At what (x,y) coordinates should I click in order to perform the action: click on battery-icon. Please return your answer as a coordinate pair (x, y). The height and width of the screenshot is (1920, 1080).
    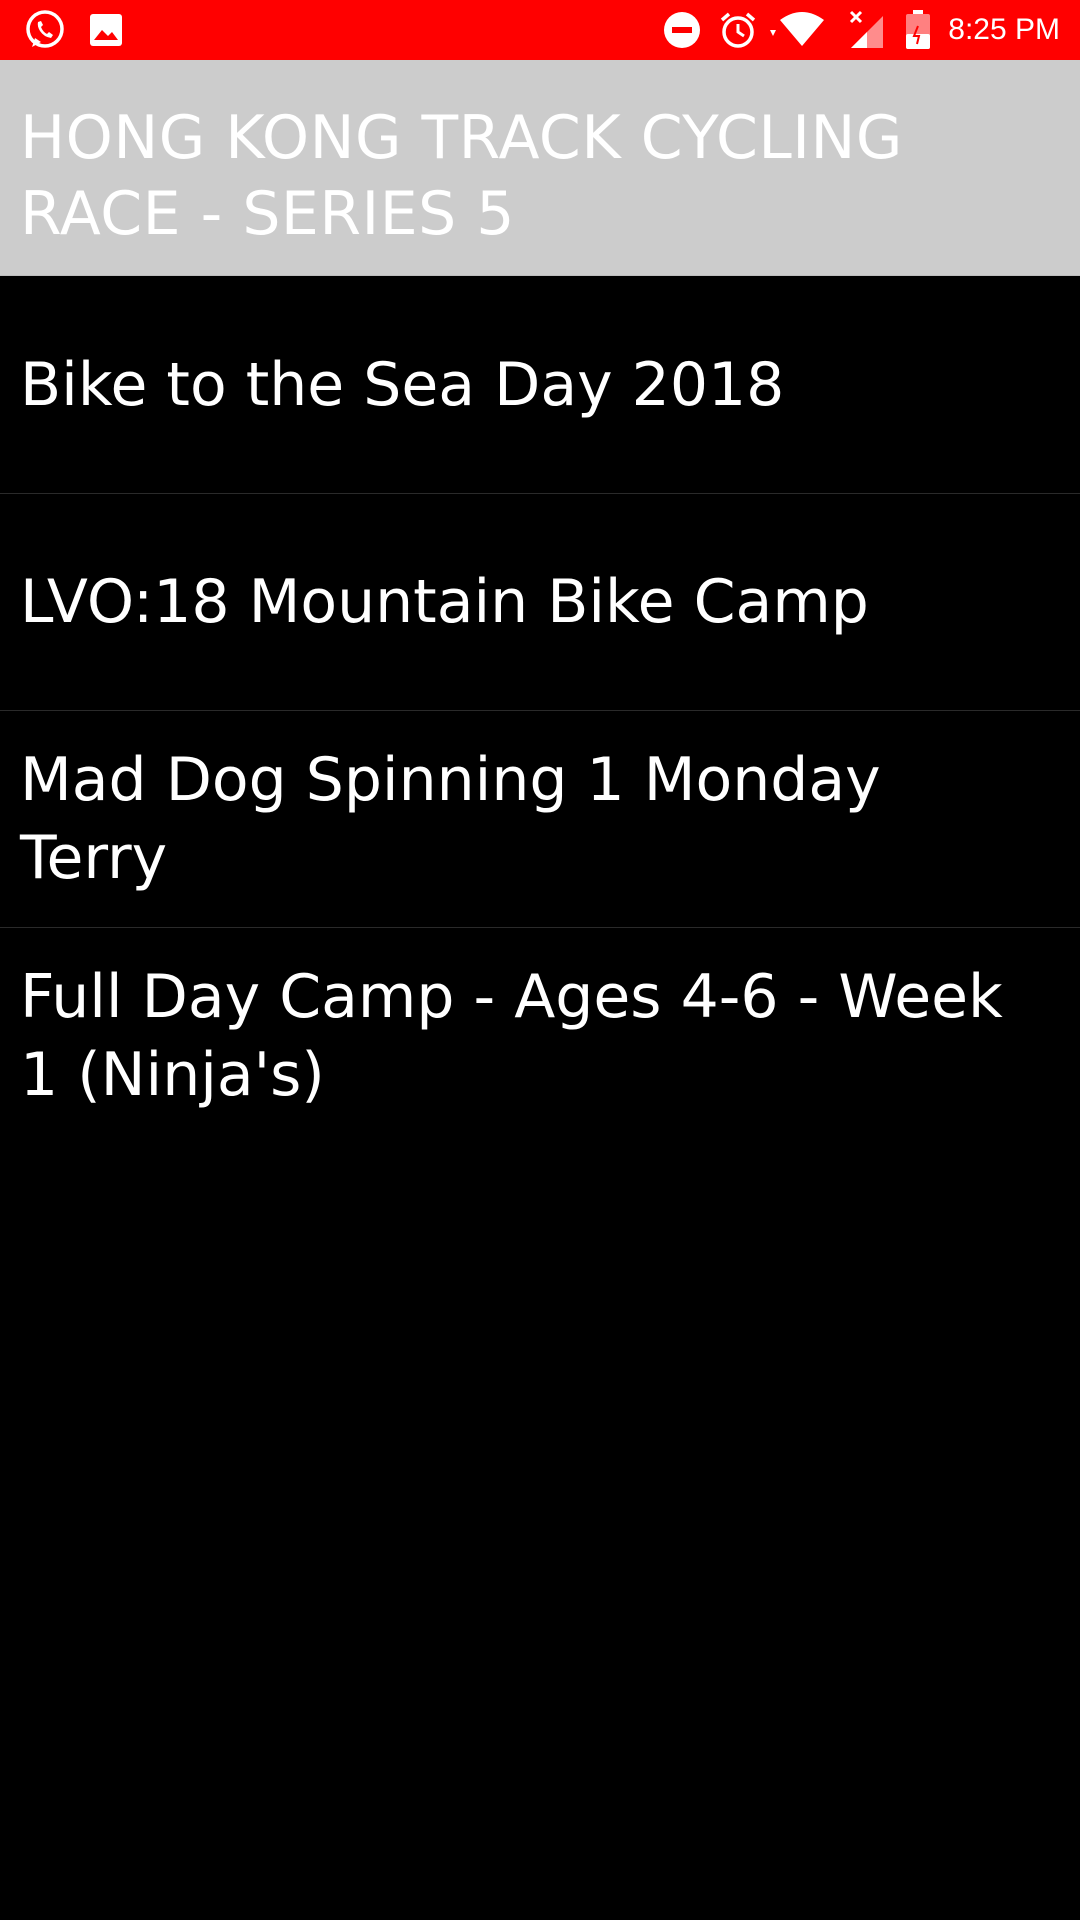
    Looking at the image, I should click on (918, 30).